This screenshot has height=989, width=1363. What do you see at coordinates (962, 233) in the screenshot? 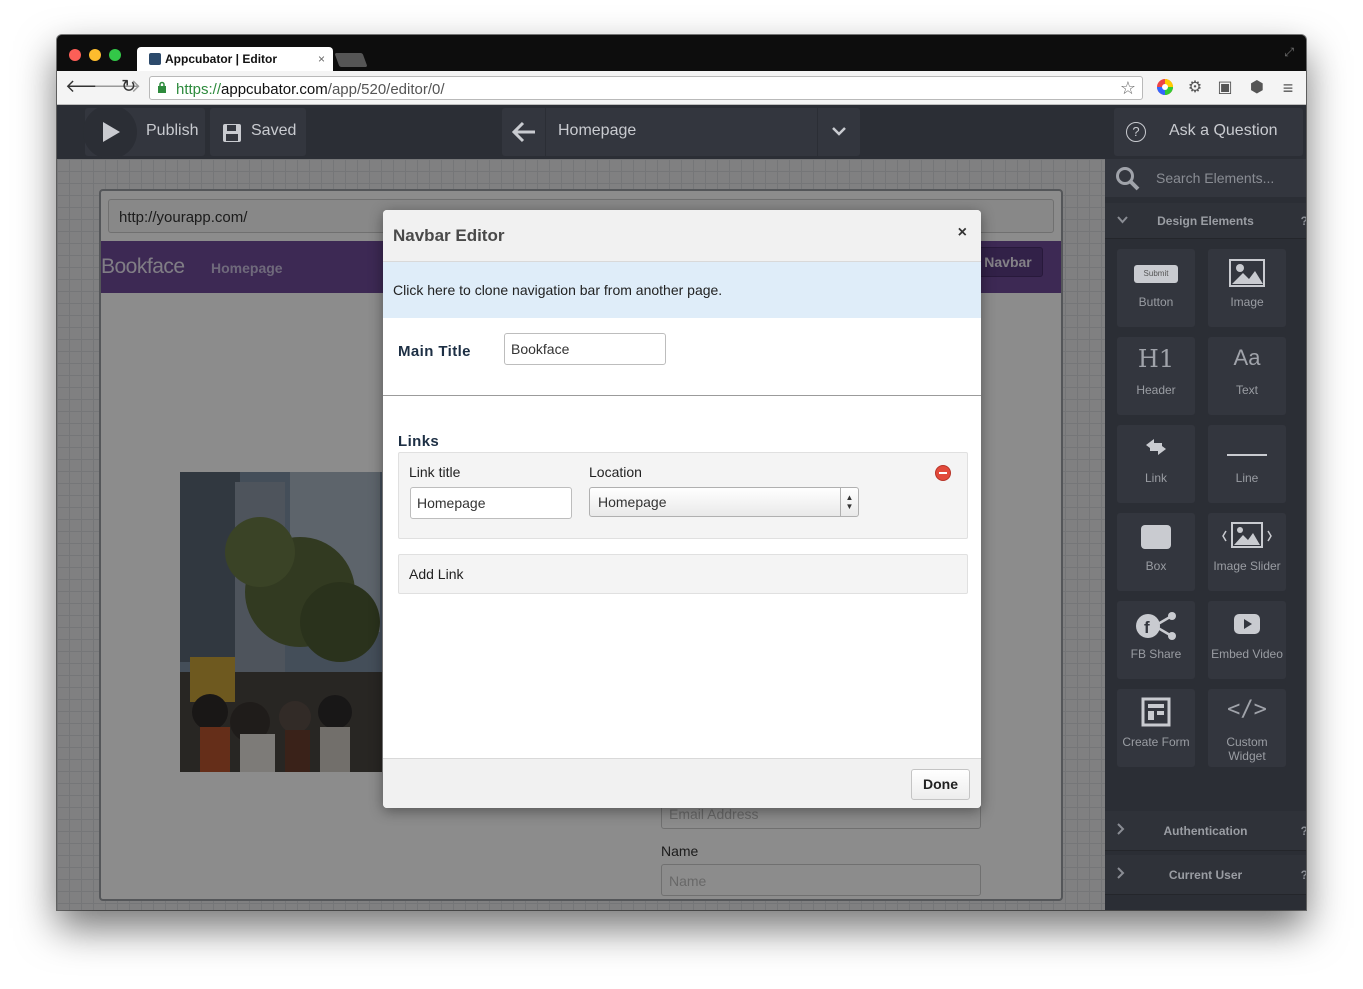
I see `close-icon: ×` at bounding box center [962, 233].